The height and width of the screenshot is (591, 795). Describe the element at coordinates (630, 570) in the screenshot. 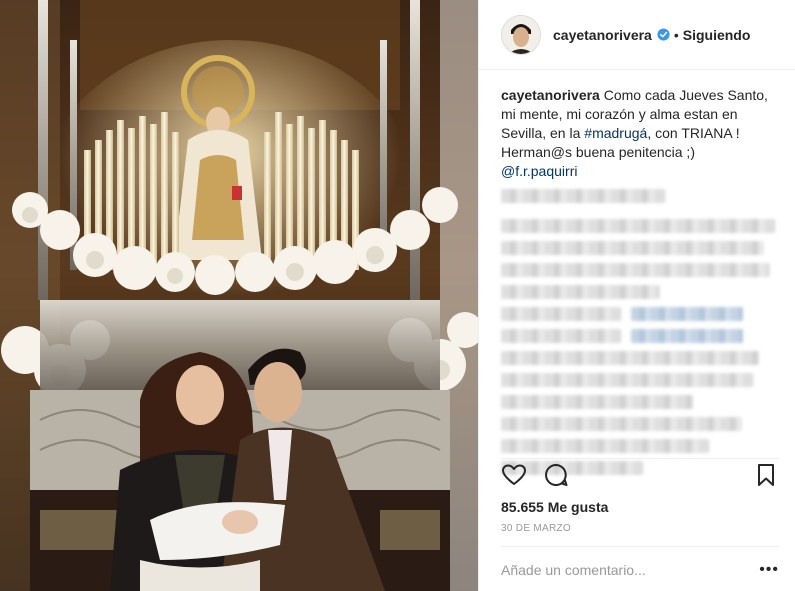

I see `comment-input` at that location.